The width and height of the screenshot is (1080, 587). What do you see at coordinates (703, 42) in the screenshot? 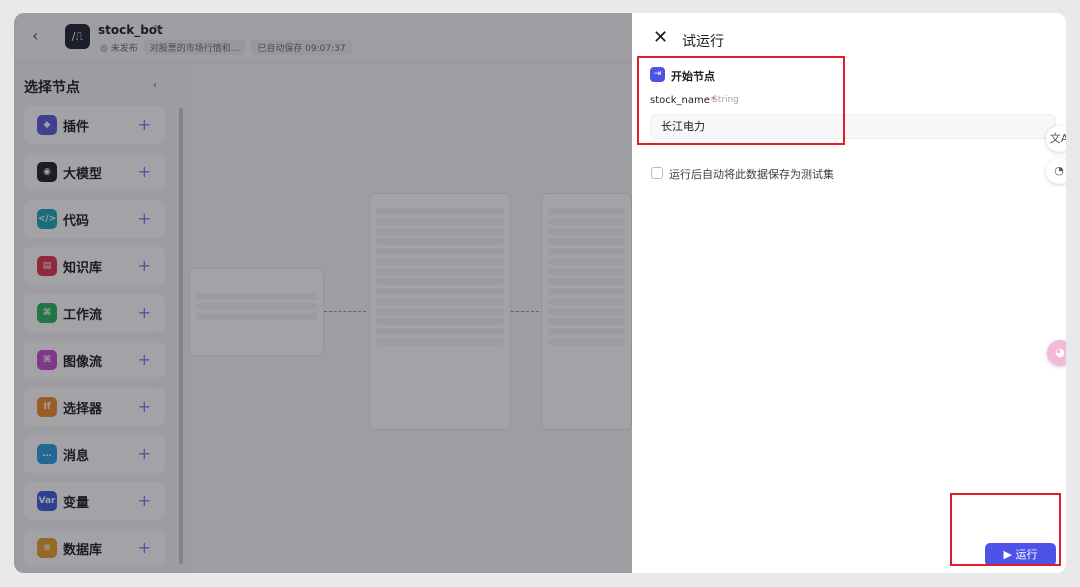
I see `panel-title: 试运行` at bounding box center [703, 42].